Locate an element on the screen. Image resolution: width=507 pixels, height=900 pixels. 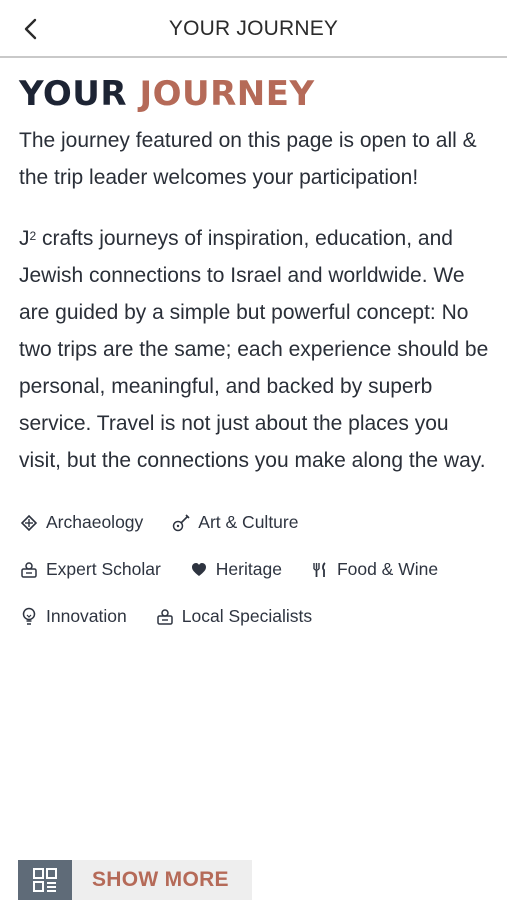
guitar-icon is located at coordinates (181, 523).